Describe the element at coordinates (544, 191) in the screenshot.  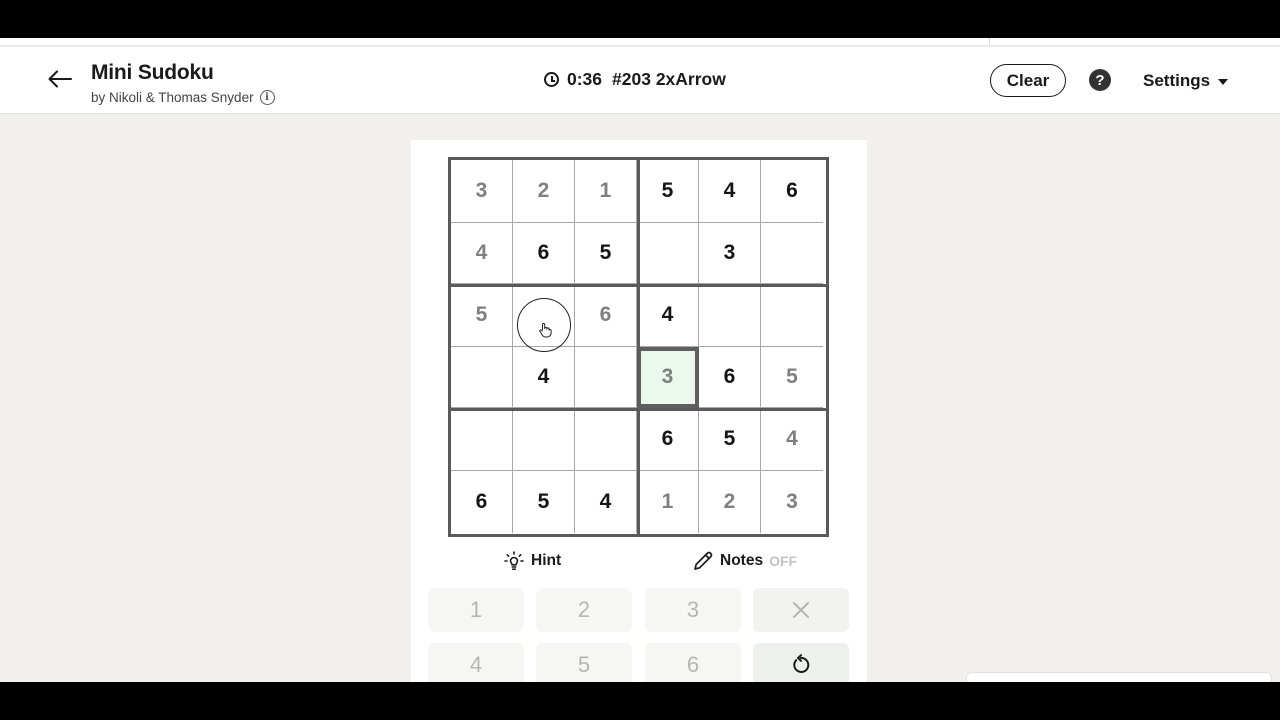
I see `sudoku-cell-r1c2: 2` at that location.